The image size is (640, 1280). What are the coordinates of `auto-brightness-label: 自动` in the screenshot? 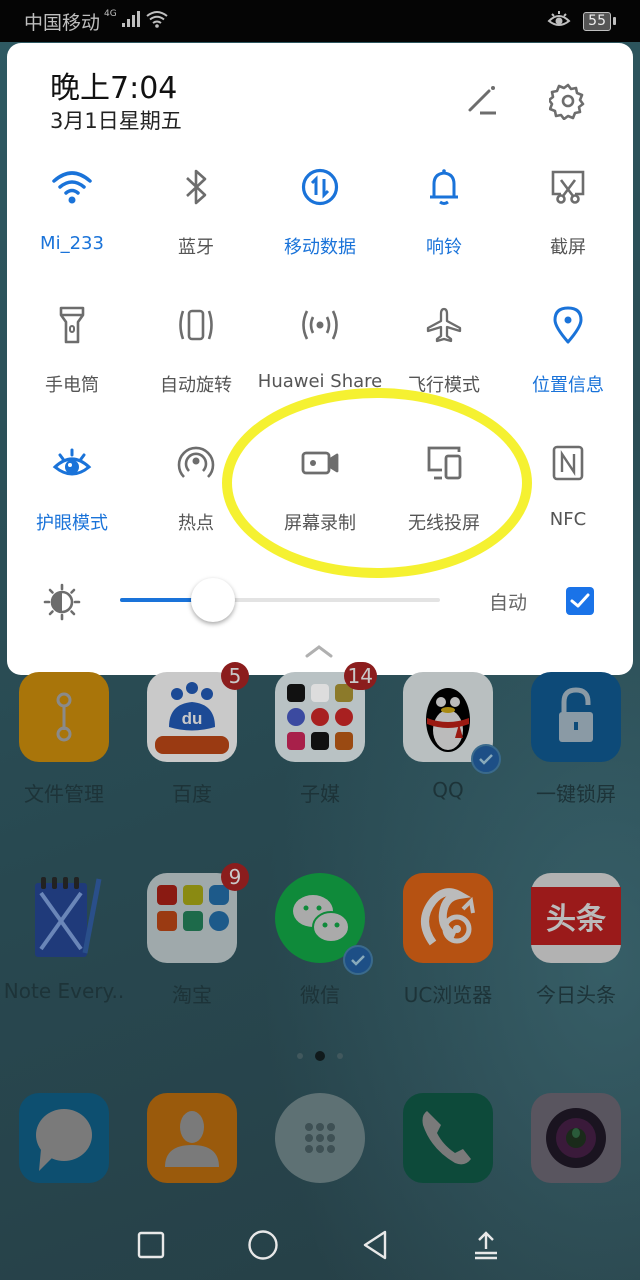 It's located at (508, 603).